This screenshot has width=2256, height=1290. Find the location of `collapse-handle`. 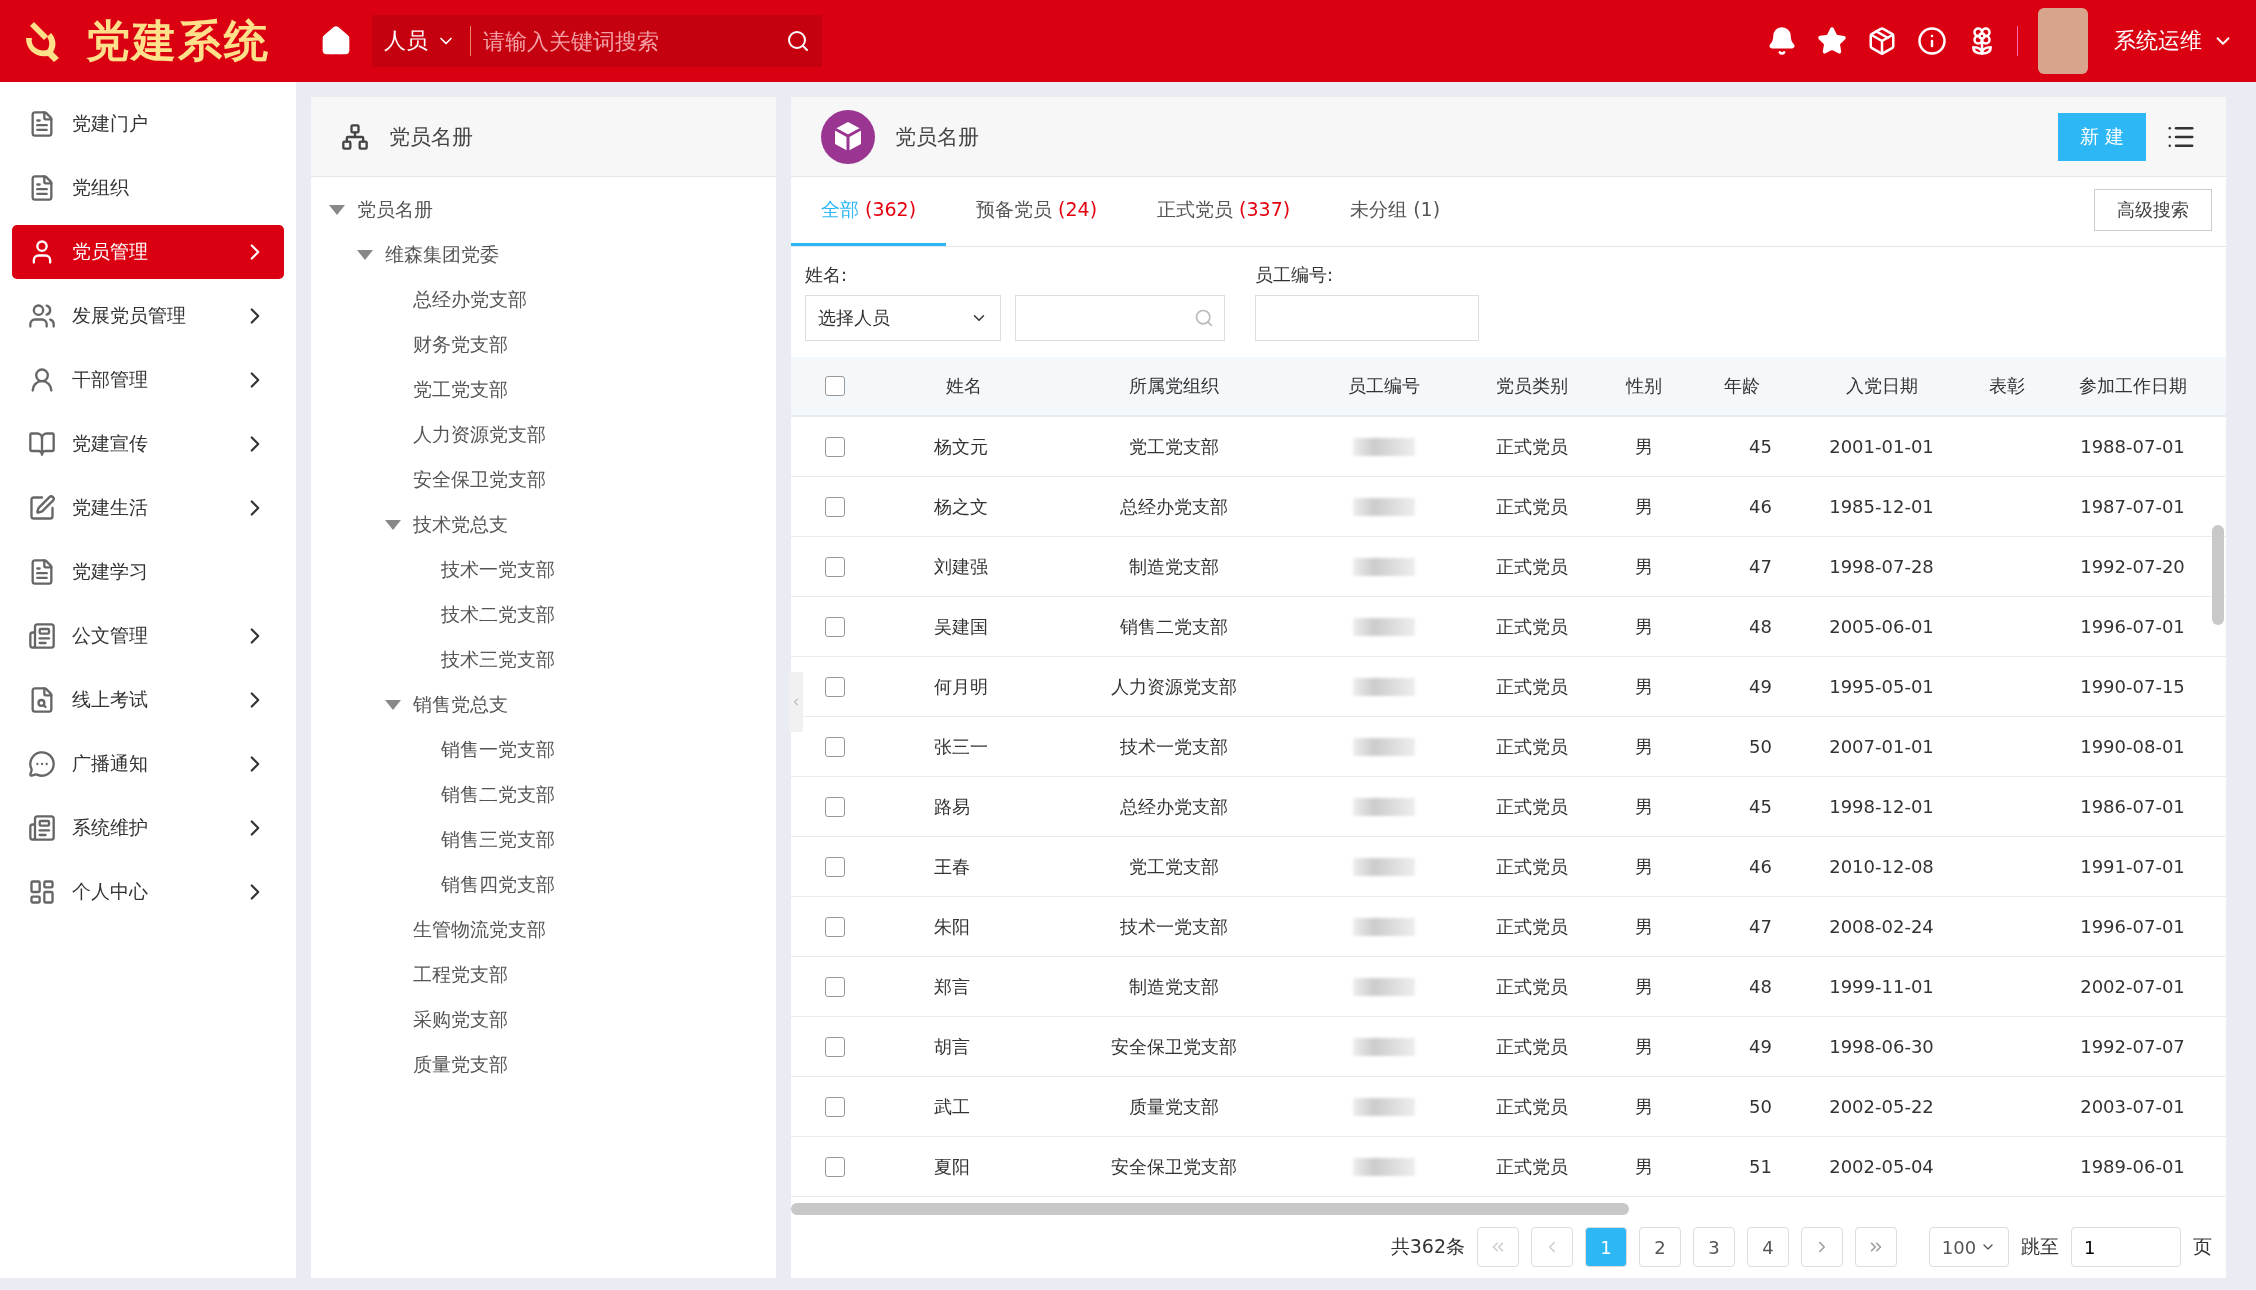

collapse-handle is located at coordinates (796, 702).